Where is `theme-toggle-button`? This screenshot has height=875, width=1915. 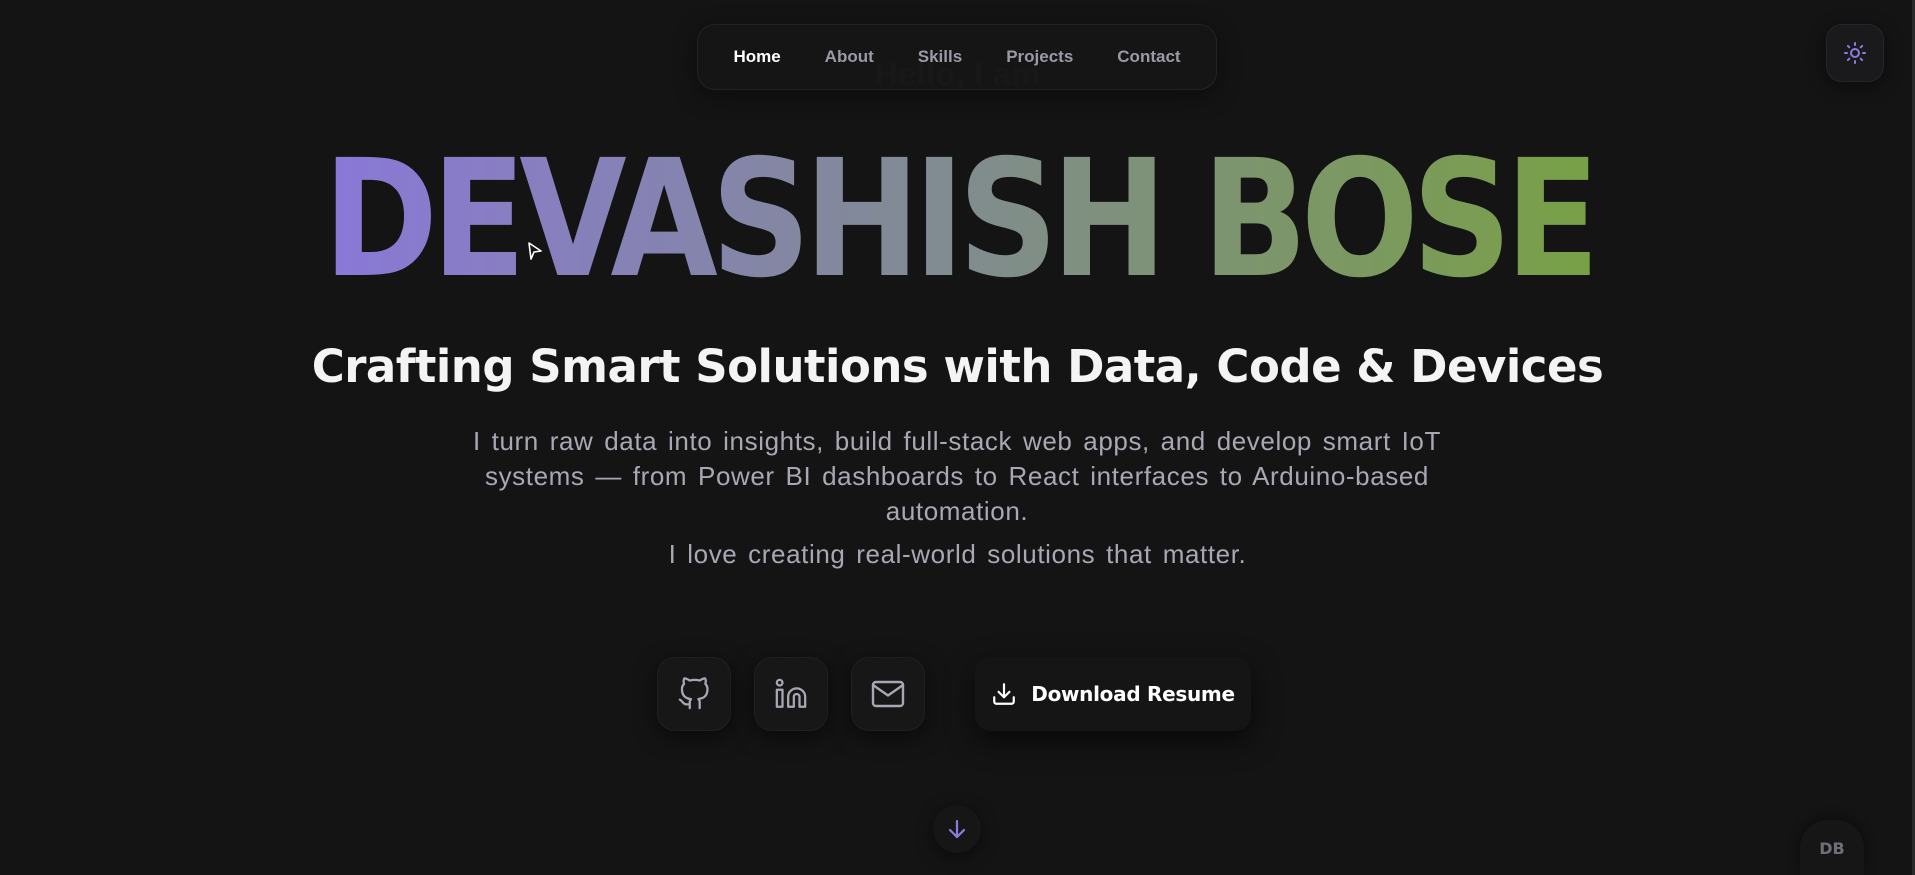
theme-toggle-button is located at coordinates (1855, 53).